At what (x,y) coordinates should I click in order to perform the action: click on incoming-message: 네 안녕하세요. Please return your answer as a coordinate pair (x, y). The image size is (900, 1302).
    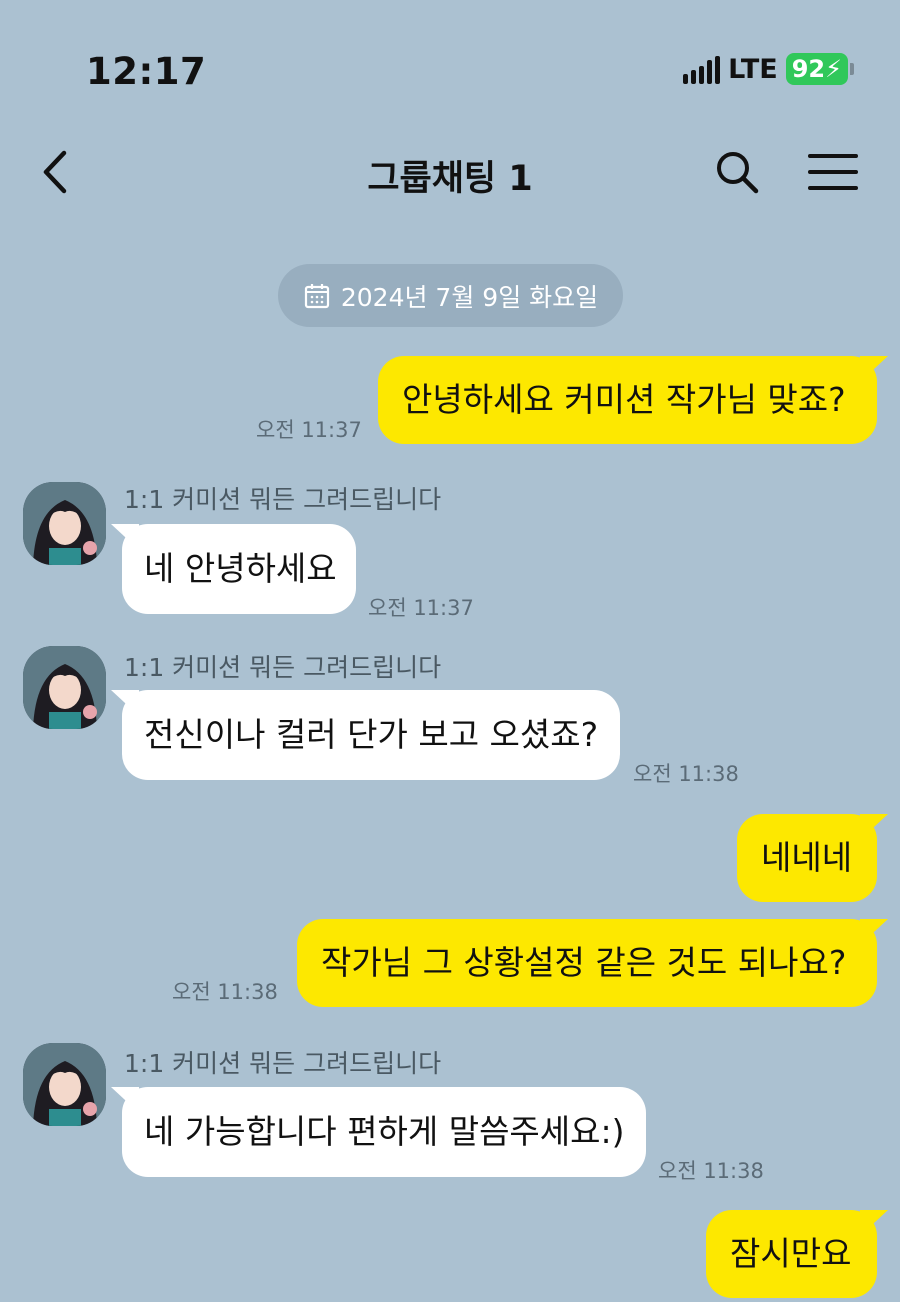
    Looking at the image, I should click on (239, 569).